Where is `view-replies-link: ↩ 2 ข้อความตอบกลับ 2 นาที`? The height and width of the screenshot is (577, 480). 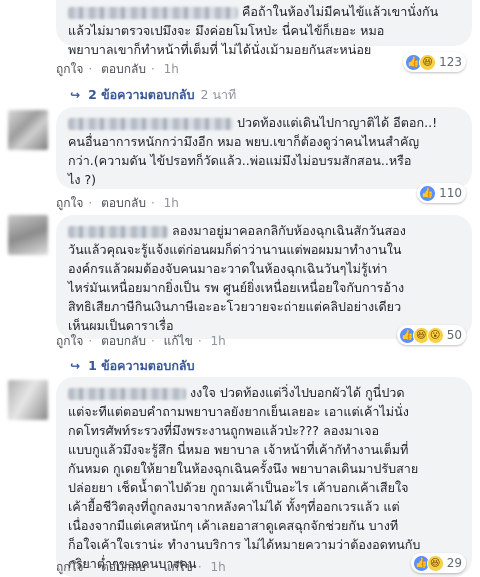 view-replies-link: ↩ 2 ข้อความตอบกลับ 2 นาที is located at coordinates (153, 95).